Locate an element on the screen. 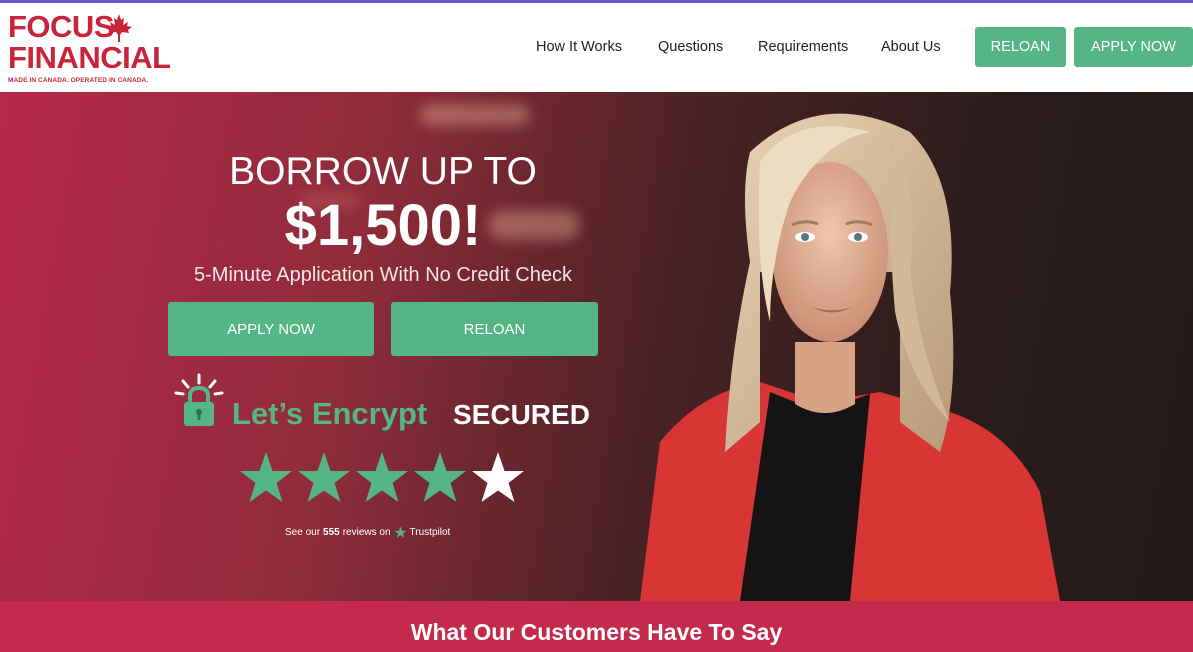  secured-label: SECURED is located at coordinates (521, 414).